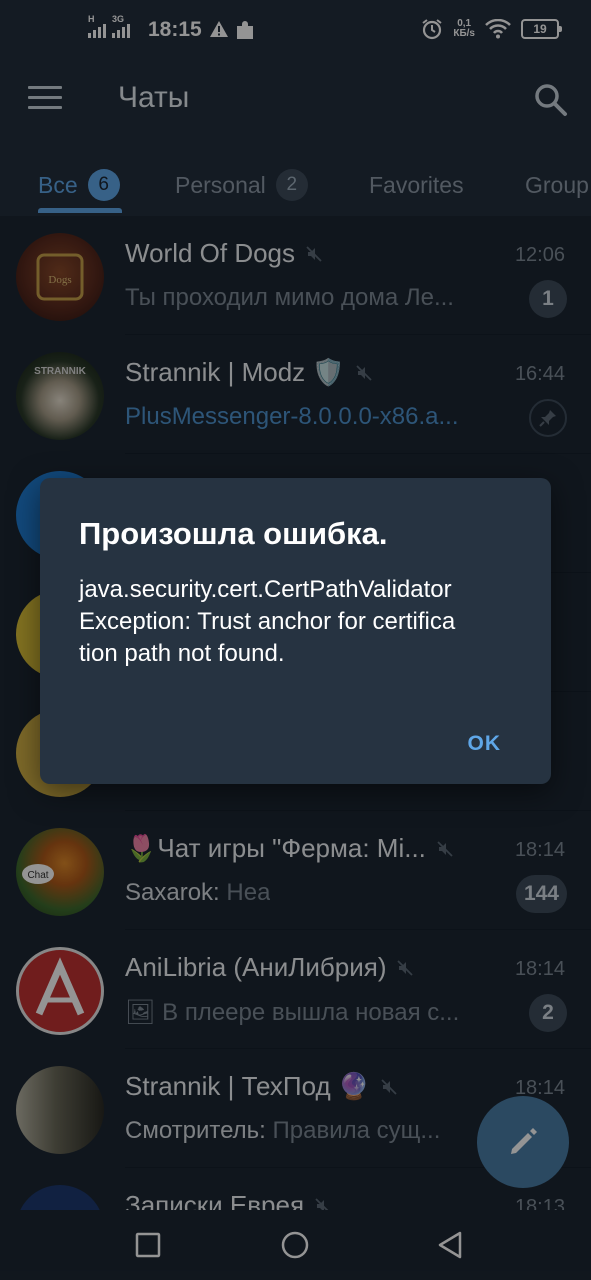 Image resolution: width=591 pixels, height=1280 pixels. I want to click on ok-button: OK, so click(485, 744).